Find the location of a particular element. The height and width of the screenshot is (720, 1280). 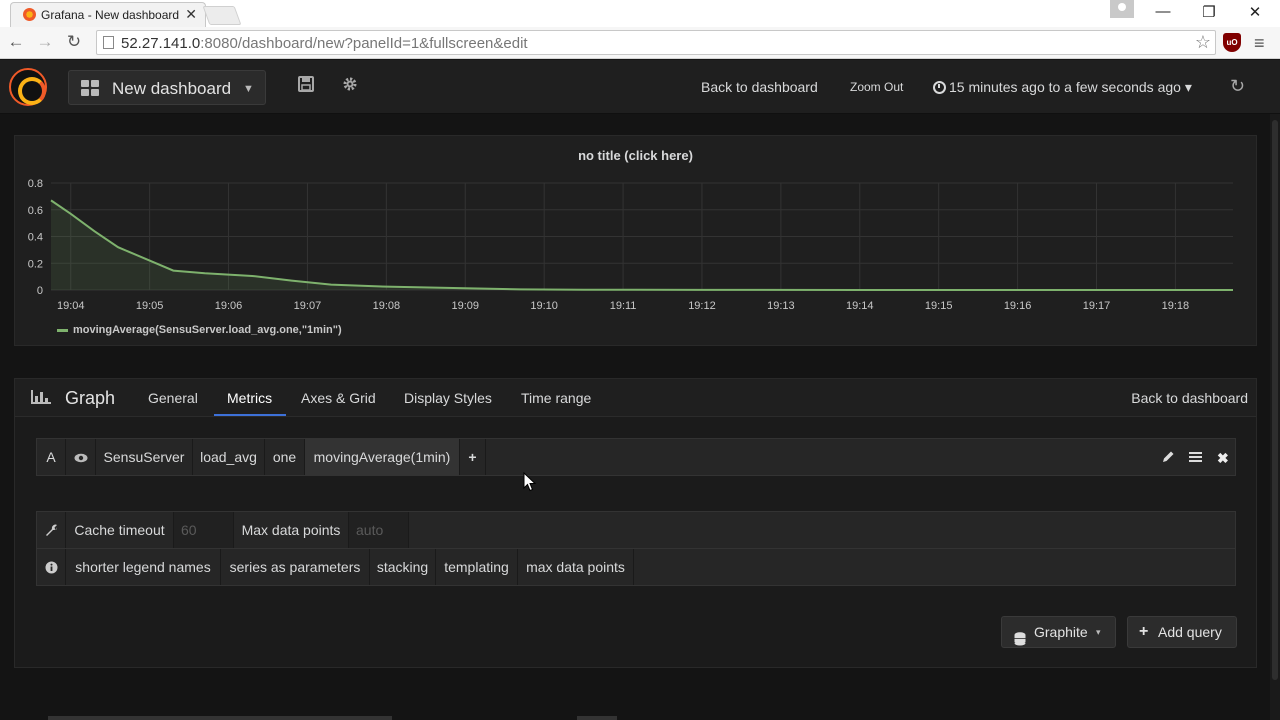

gear-icon is located at coordinates (350, 86).